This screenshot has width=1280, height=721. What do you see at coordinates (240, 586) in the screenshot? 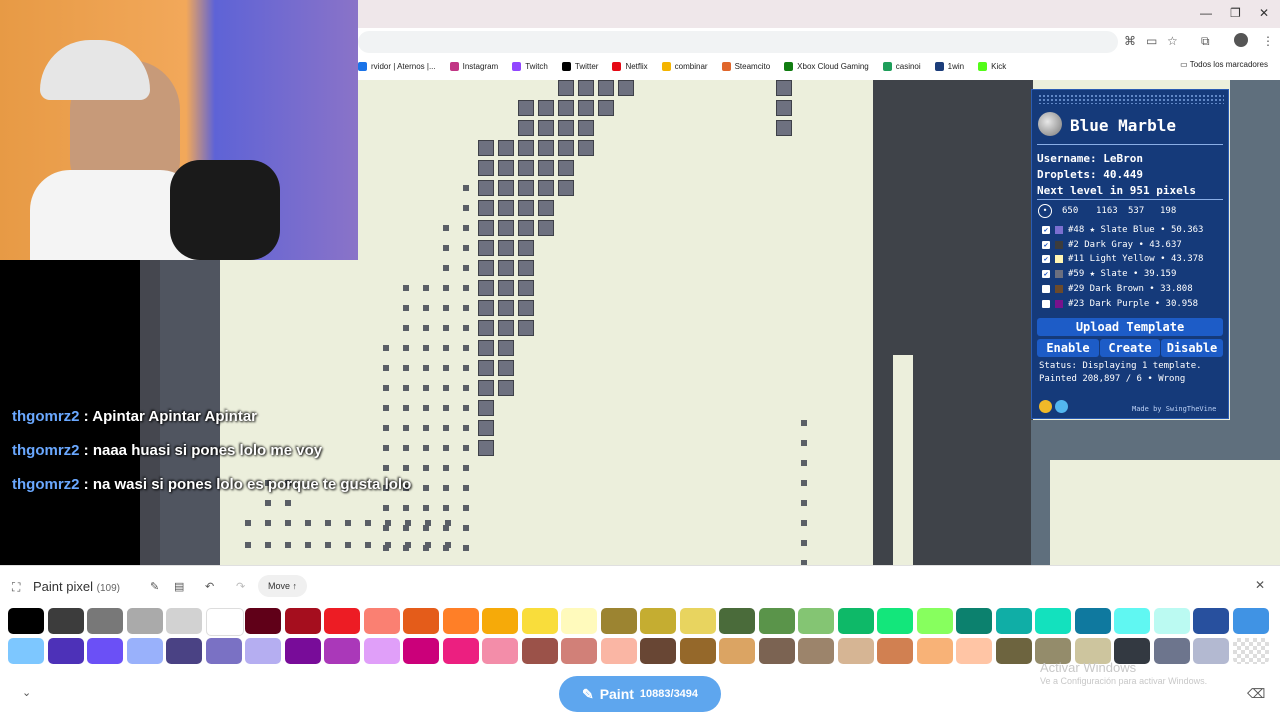
I see `redo-icon: ↷` at bounding box center [240, 586].